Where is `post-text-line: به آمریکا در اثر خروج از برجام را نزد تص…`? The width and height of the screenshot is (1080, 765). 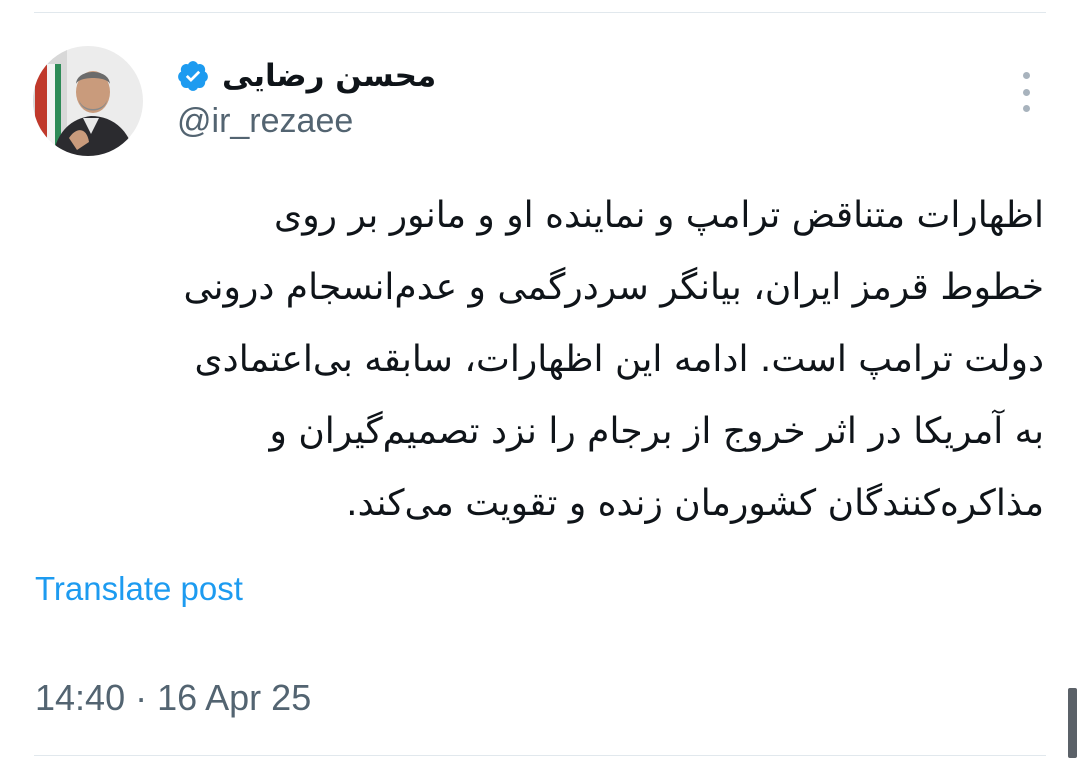
post-text-line: به آمریکا در اثر خروج از برجام را نزد تص… is located at coordinates (656, 431).